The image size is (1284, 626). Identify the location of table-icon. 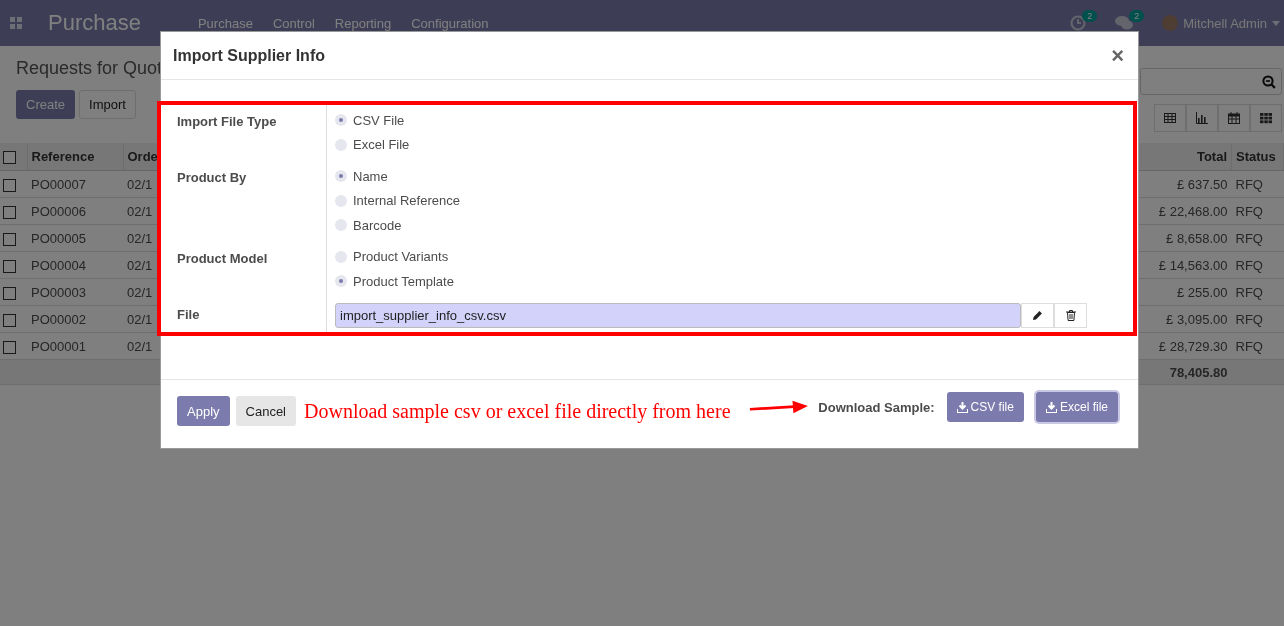
(1170, 118).